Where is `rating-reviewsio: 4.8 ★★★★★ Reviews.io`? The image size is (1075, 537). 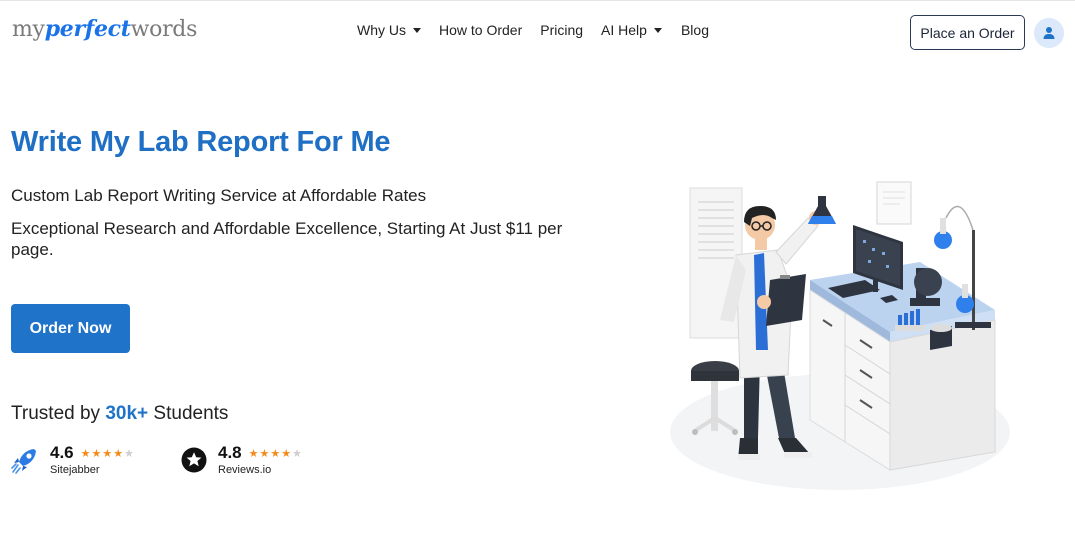
rating-reviewsio: 4.8 ★★★★★ Reviews.io is located at coordinates (241, 459).